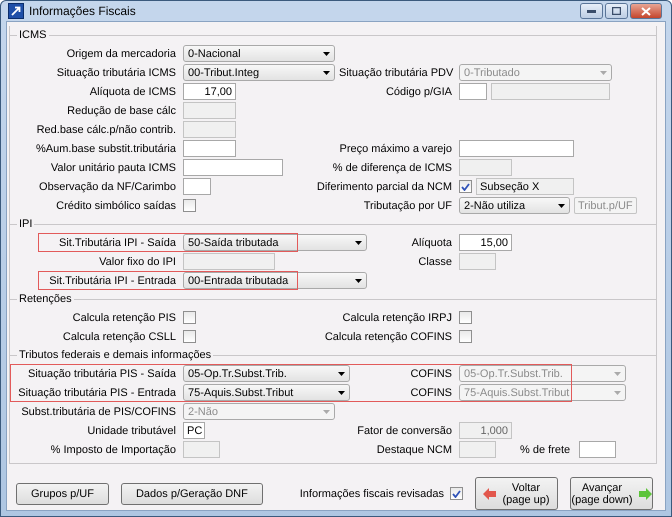  Describe the element at coordinates (514, 205) in the screenshot. I see `dropdown: 2-Não utiliza` at that location.